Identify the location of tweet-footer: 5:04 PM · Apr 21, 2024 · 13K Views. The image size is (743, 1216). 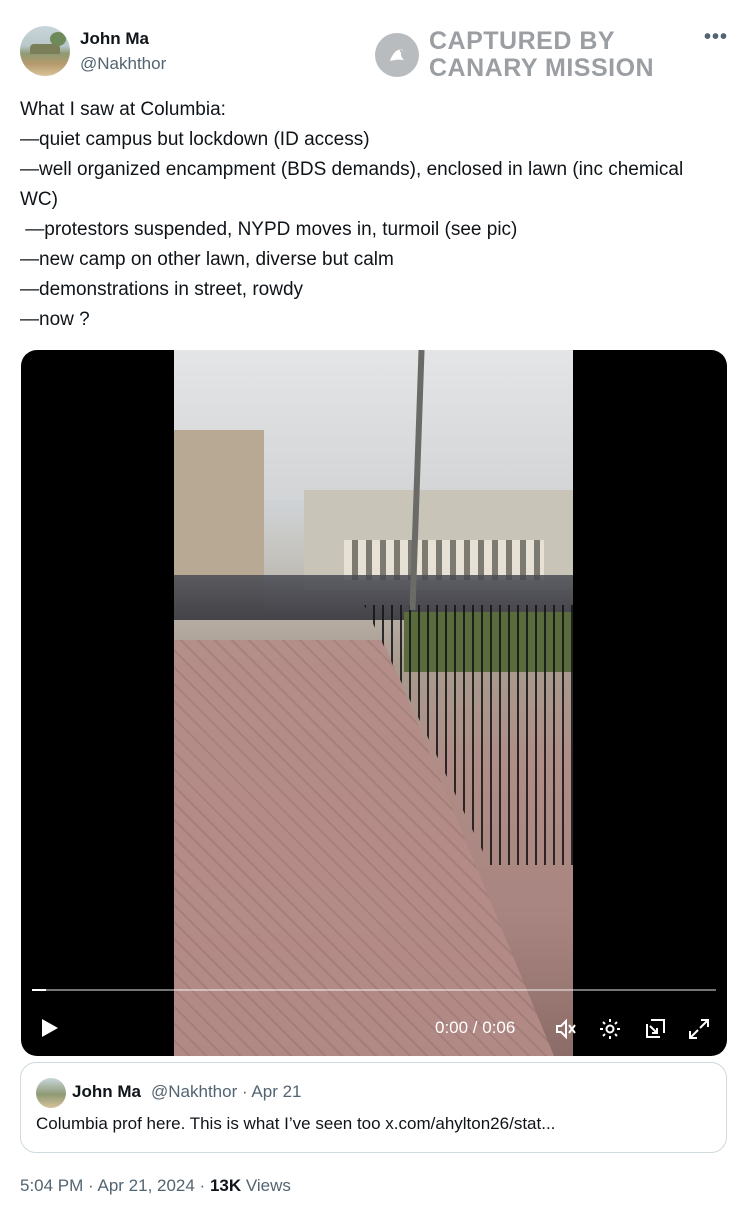
(155, 1186).